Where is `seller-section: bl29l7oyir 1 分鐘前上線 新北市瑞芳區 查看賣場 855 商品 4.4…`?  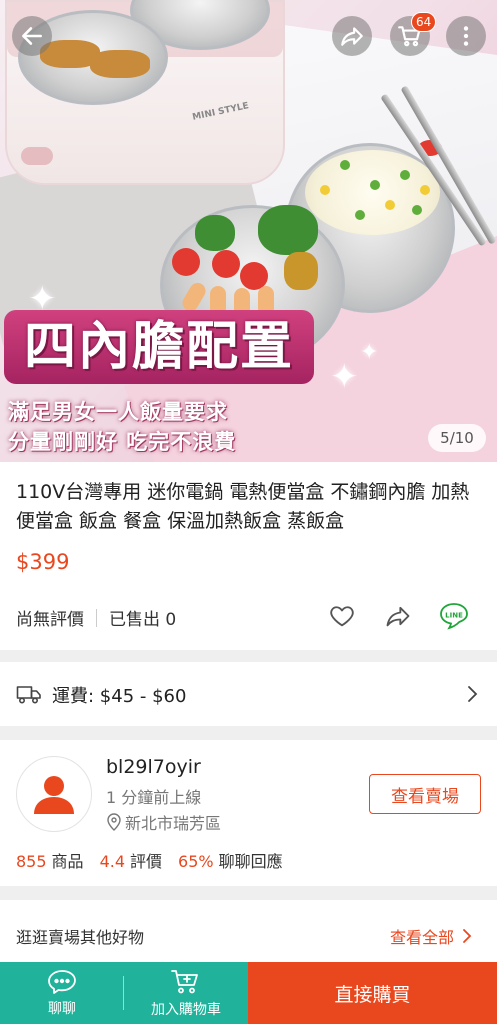
seller-section: bl29l7oyir 1 分鐘前上線 新北市瑞芳區 查看賣場 855 商品 4.4… is located at coordinates (248, 813).